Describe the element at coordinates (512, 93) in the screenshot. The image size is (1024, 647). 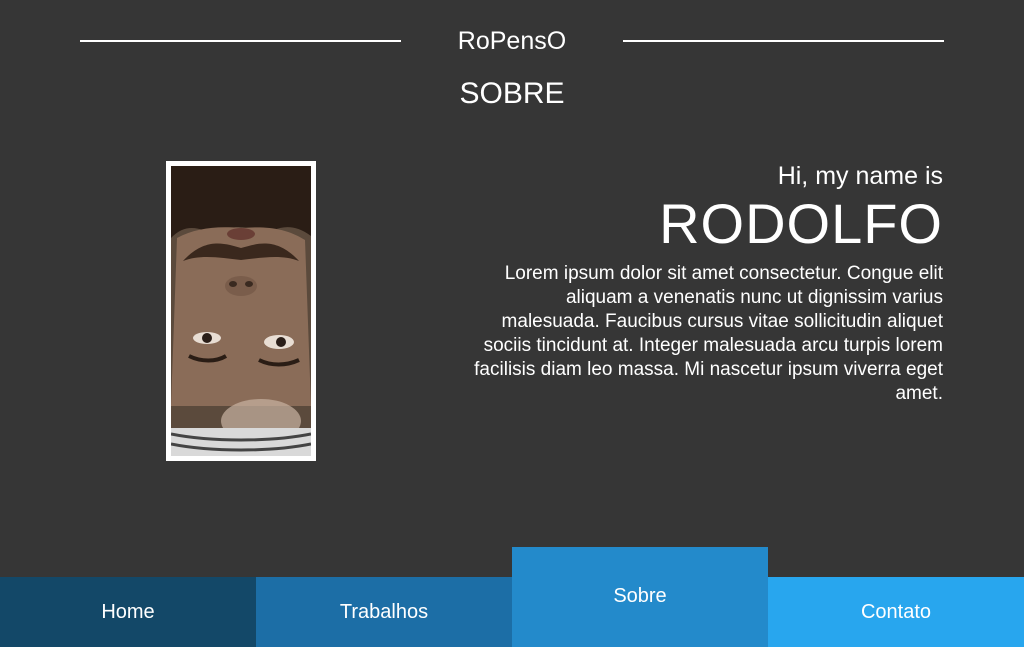
I see `page-title: SOBRE` at that location.